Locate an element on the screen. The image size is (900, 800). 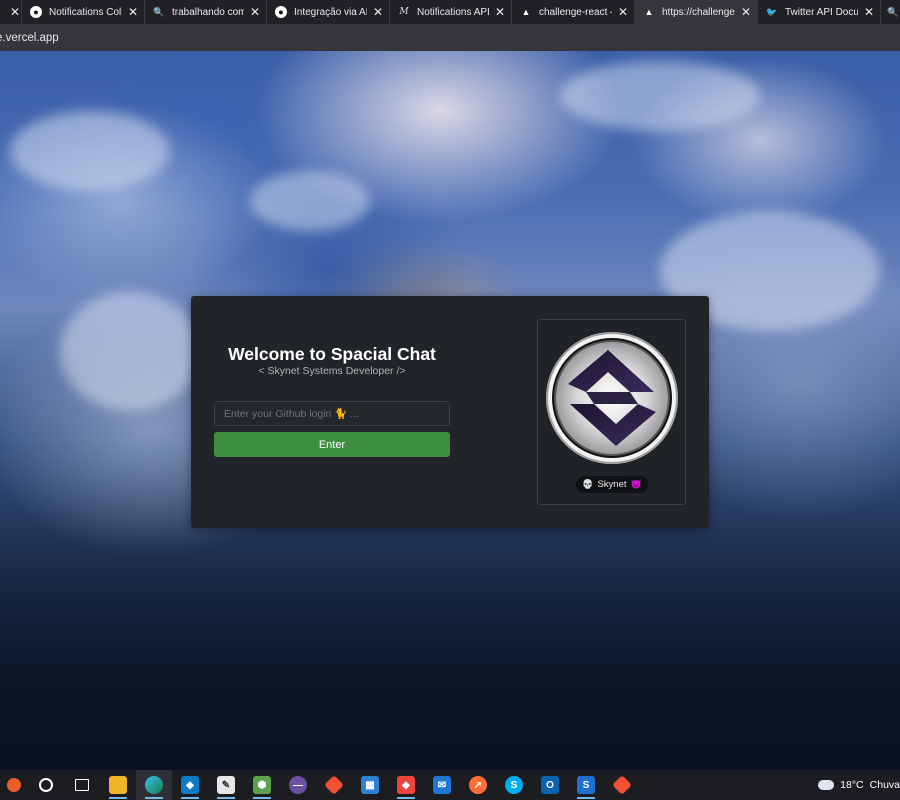
tab-title: Twitter API Docum is located at coordinates (821, 12).